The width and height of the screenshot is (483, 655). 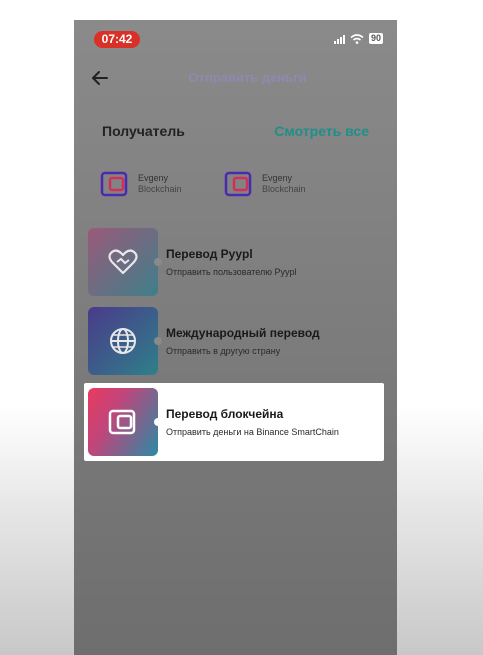 I want to click on page-title: Отправить деньги, so click(x=247, y=77).